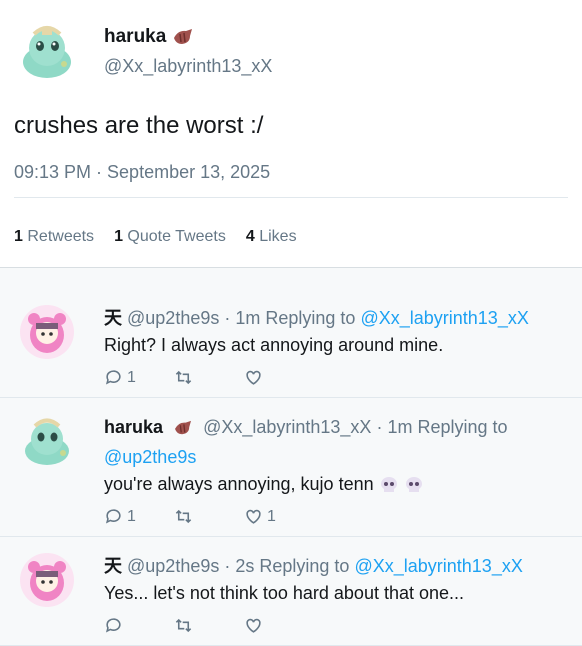 The height and width of the screenshot is (646, 582). I want to click on divider, so click(291, 197).